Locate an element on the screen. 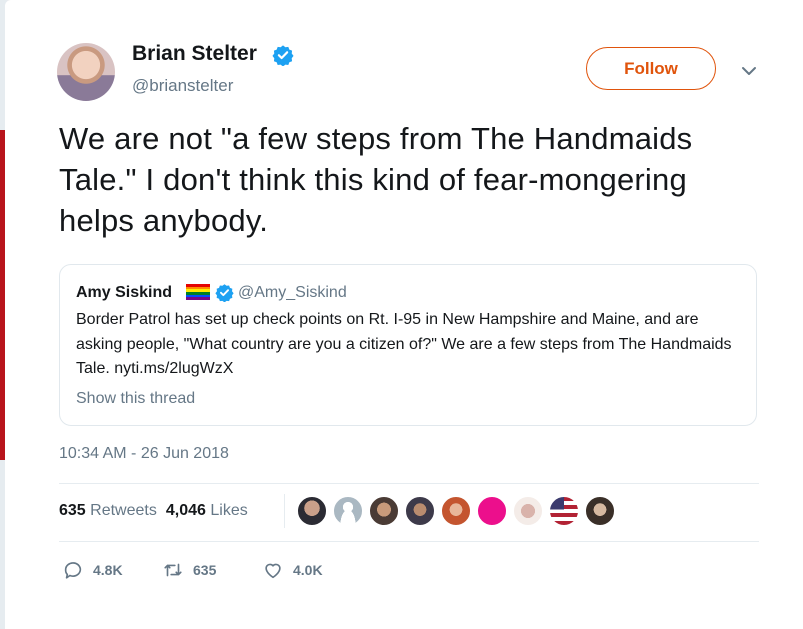 The width and height of the screenshot is (803, 629). like-button: 4.0K is located at coordinates (292, 570).